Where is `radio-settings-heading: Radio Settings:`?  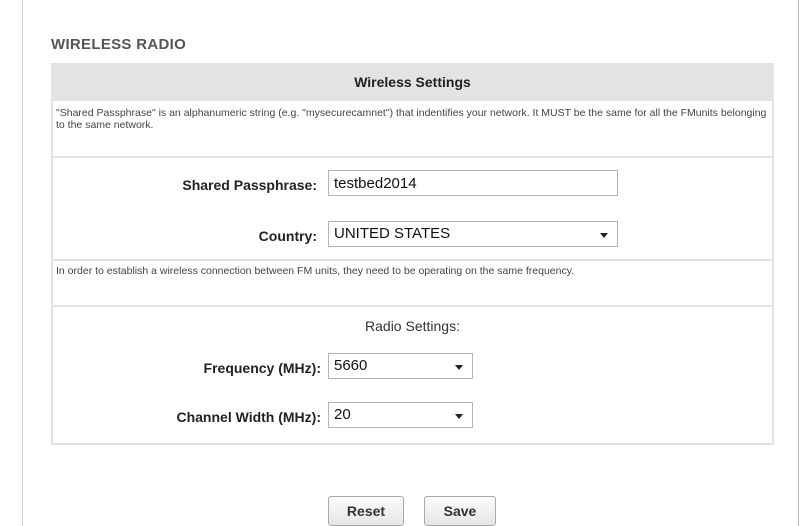 radio-settings-heading: Radio Settings: is located at coordinates (412, 326).